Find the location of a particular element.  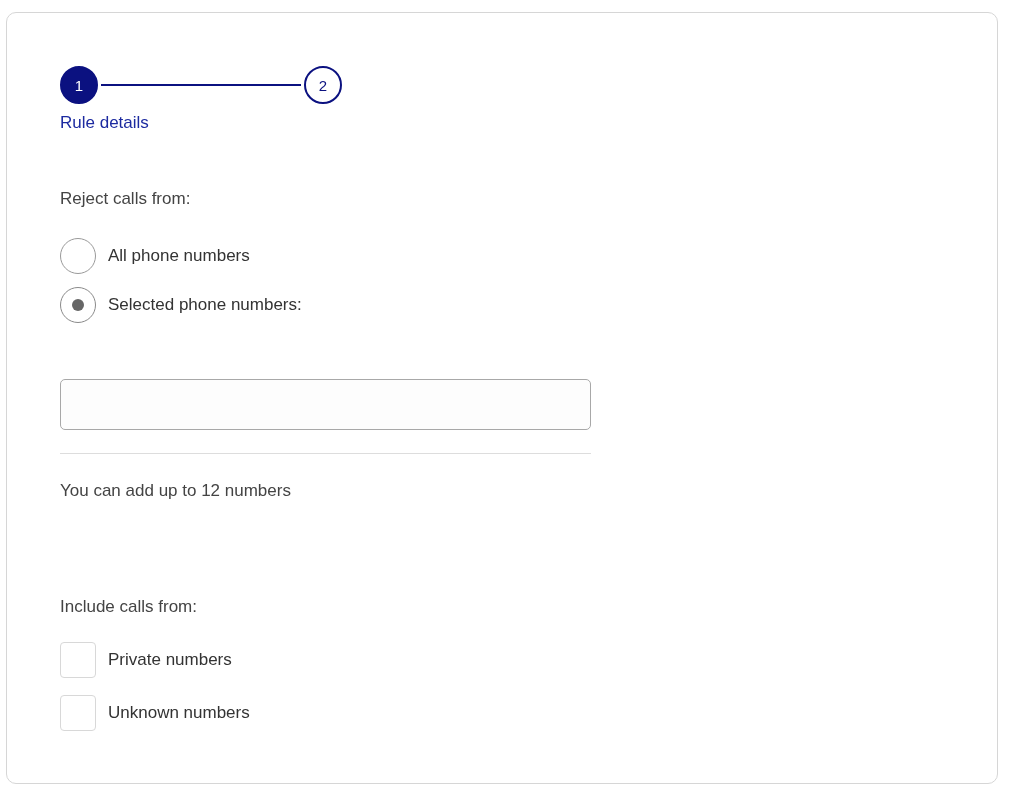

radio-label: All phone numbers is located at coordinates (179, 256).